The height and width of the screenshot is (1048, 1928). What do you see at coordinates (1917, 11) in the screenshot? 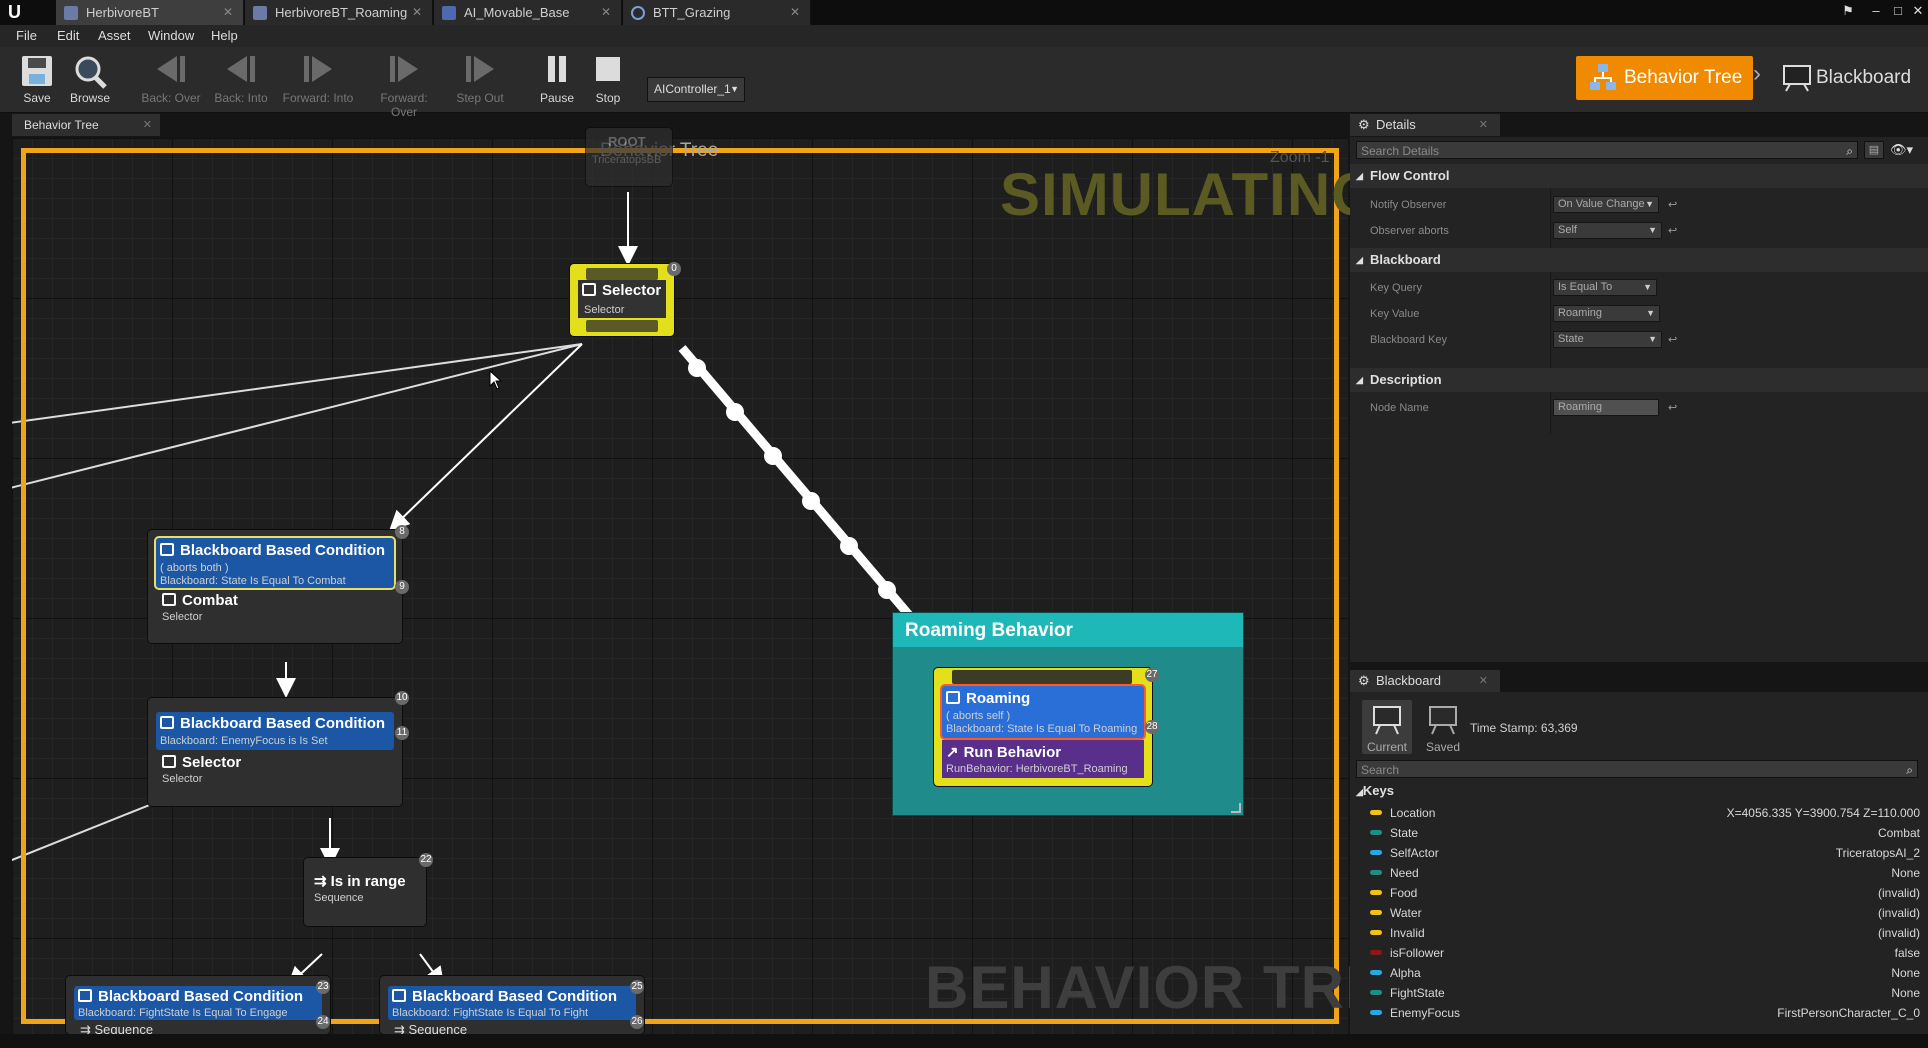
I see `close-window-icon: ✕` at bounding box center [1917, 11].